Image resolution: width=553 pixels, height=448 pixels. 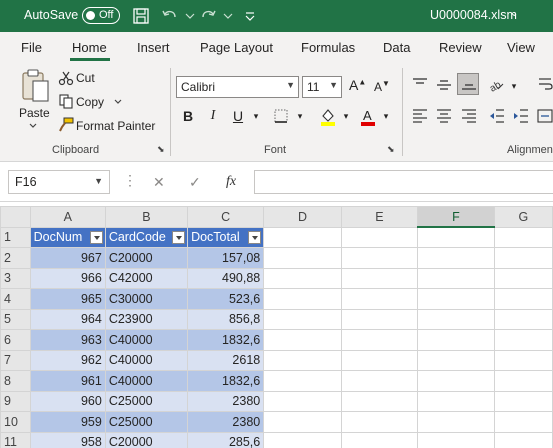 What do you see at coordinates (195, 182) in the screenshot?
I see `enter-icon: ✓` at bounding box center [195, 182].